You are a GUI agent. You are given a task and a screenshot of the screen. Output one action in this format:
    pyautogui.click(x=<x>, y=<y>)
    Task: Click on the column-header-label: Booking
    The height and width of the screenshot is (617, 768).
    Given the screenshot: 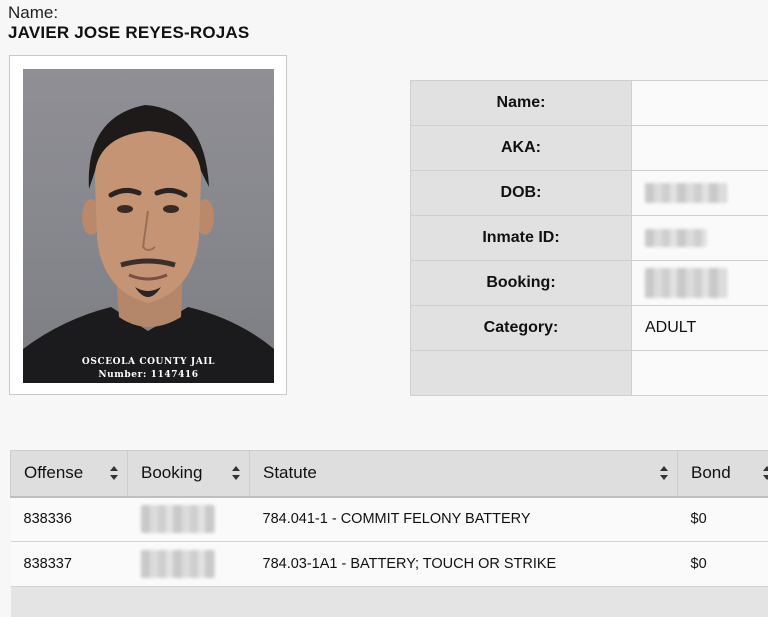 What is the action you would take?
    pyautogui.click(x=171, y=472)
    